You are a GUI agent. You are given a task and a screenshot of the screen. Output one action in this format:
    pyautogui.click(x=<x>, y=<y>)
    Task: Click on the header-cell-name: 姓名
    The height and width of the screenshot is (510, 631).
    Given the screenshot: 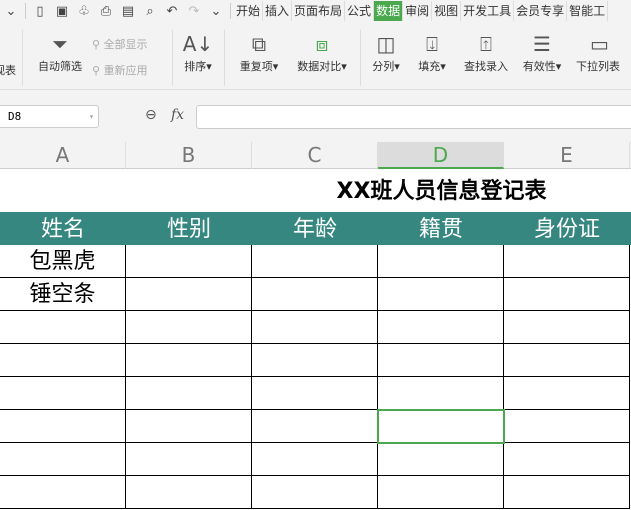 What is the action you would take?
    pyautogui.click(x=63, y=228)
    